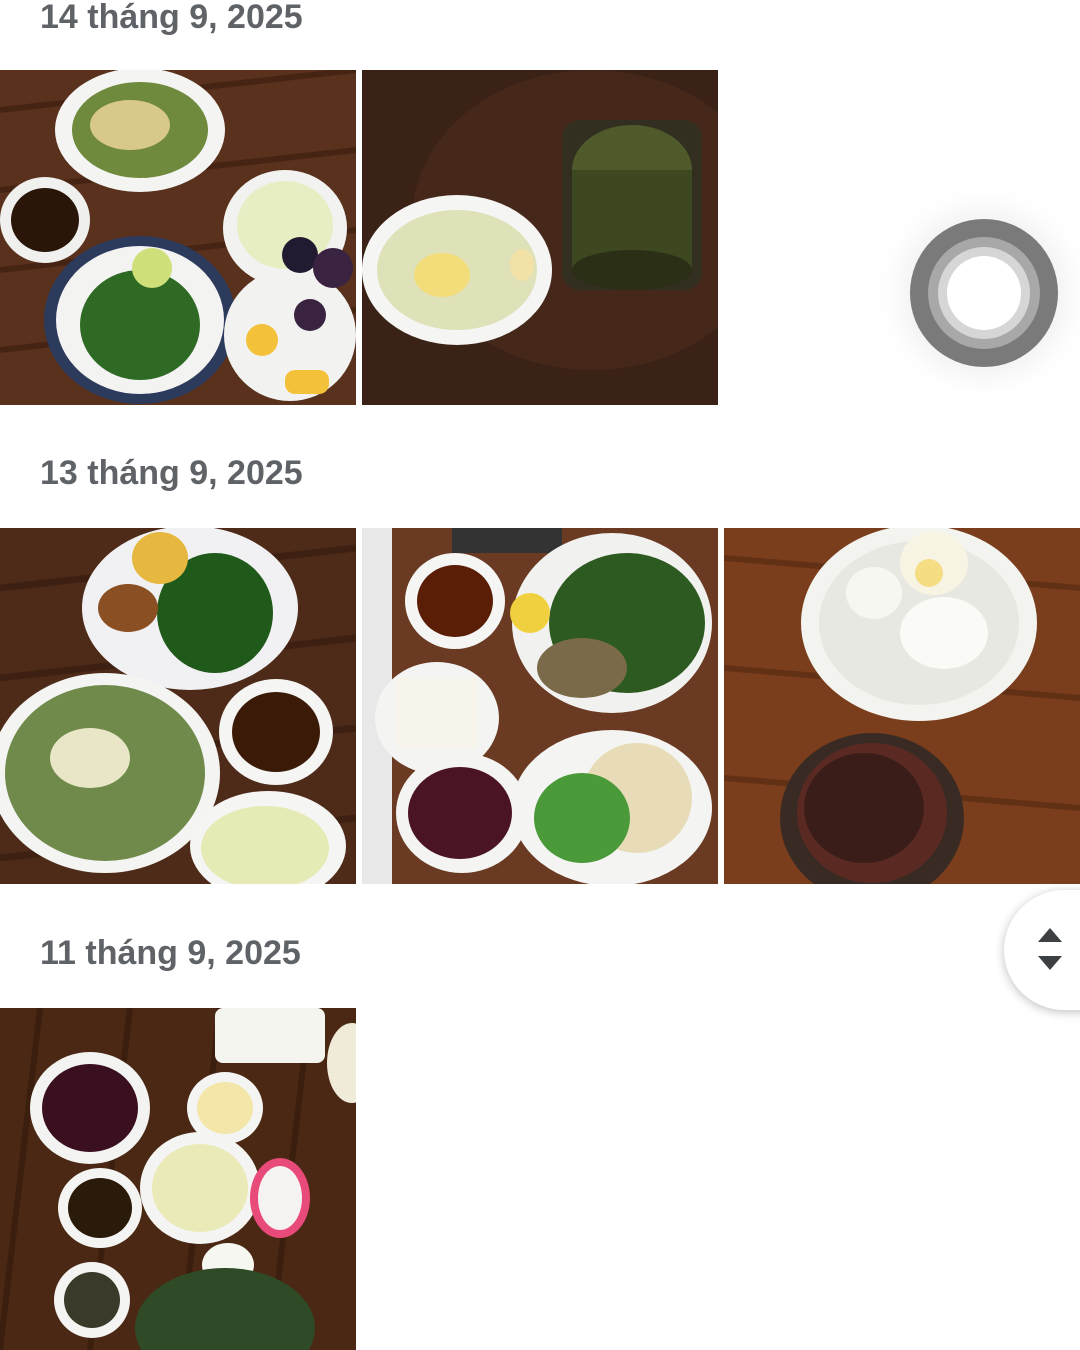  Describe the element at coordinates (984, 293) in the screenshot. I see `assistive-touch-button` at that location.